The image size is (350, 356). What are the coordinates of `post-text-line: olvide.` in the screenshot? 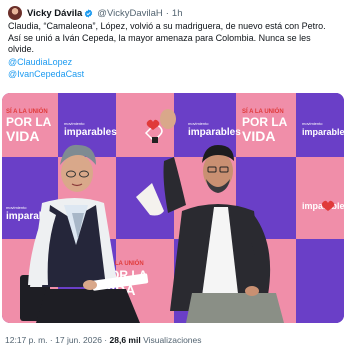 It's located at (21, 49).